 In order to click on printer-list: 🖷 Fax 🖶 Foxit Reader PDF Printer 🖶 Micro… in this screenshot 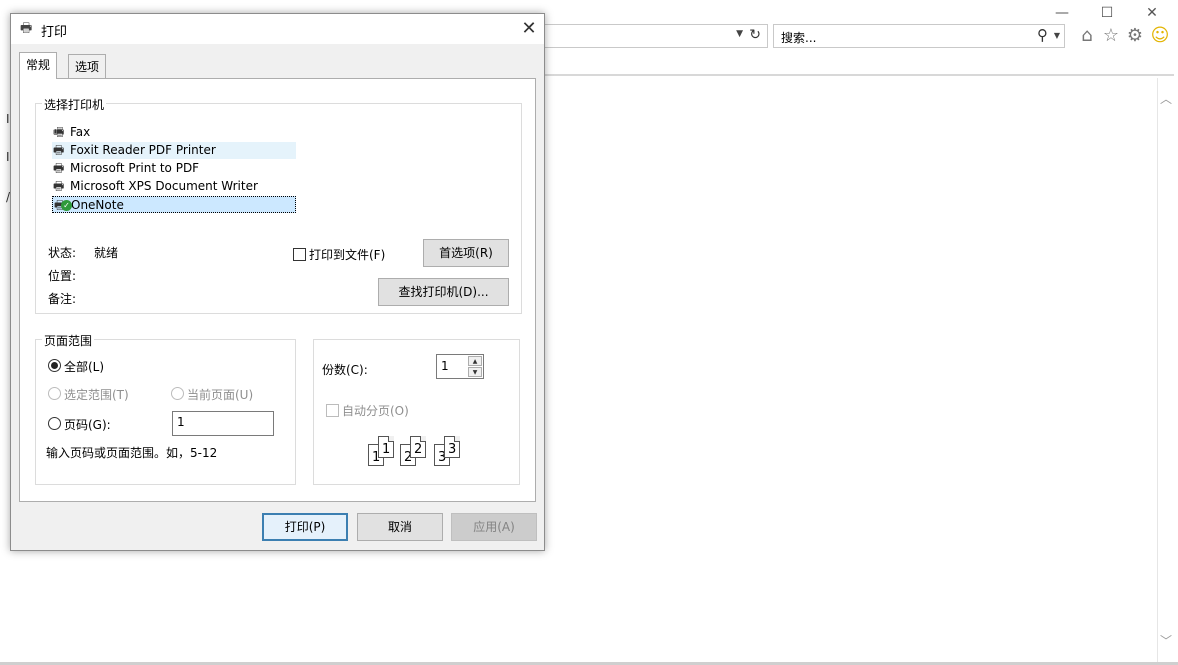, I will do `click(292, 178)`.